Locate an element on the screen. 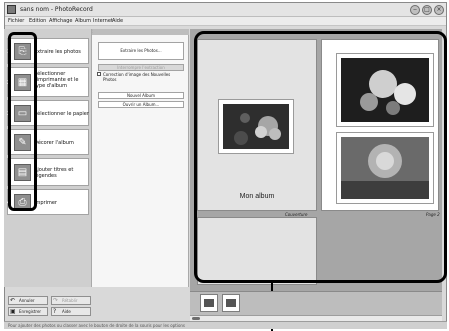 This screenshot has width=449, height=331. new-album-button: Nouvel Album is located at coordinates (141, 95).